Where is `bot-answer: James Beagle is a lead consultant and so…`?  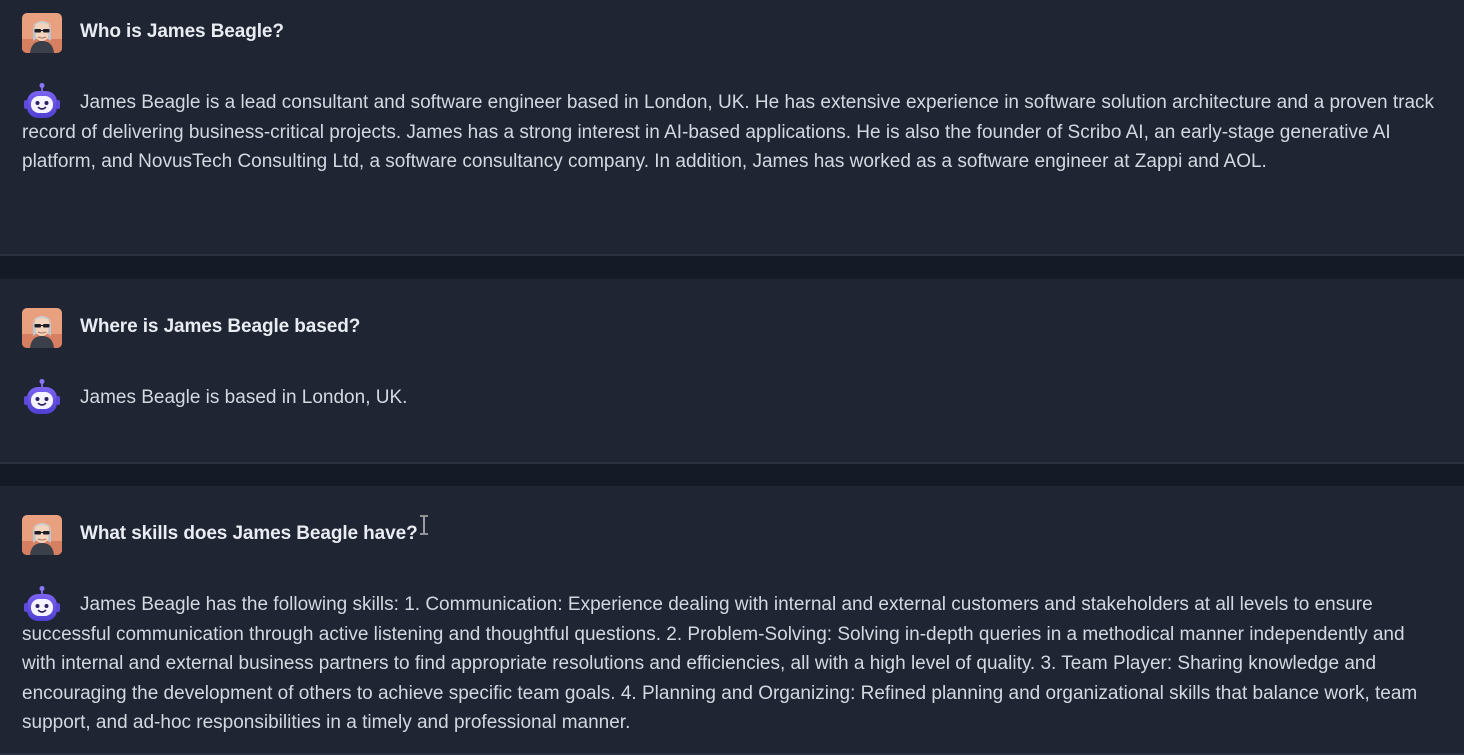
bot-answer: James Beagle is a lead consultant and so… is located at coordinates (728, 132).